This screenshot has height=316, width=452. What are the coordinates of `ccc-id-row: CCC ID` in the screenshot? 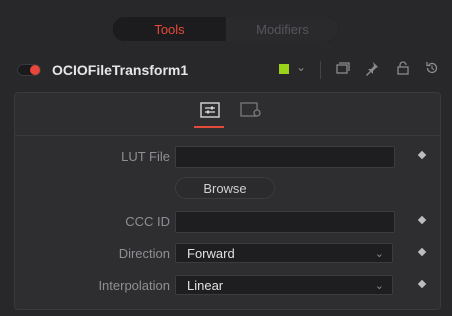 It's located at (227, 222).